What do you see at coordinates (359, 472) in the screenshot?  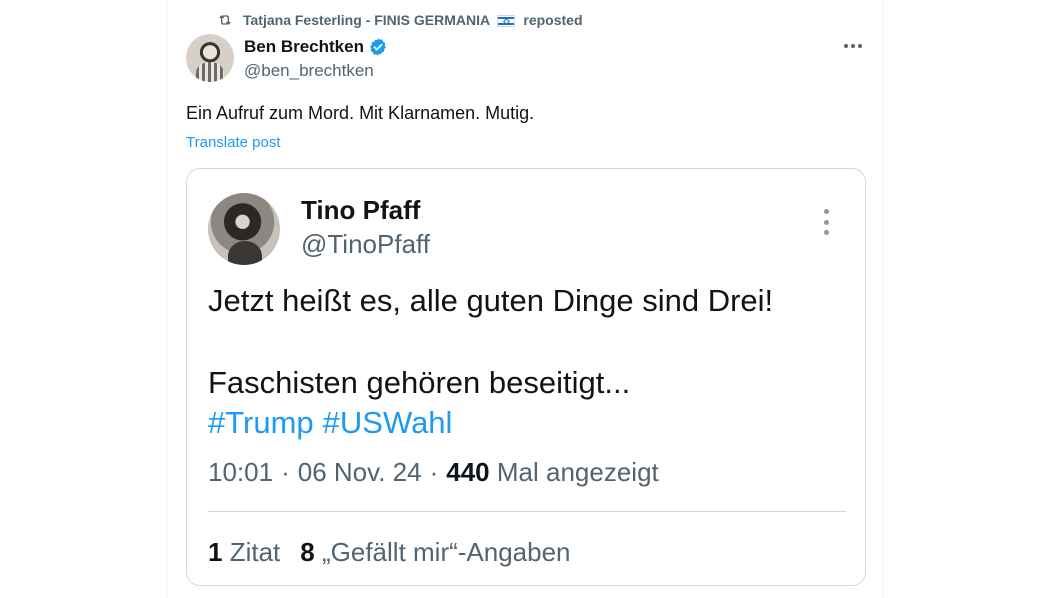 I see `embedded-date: 06 Nov. 24` at bounding box center [359, 472].